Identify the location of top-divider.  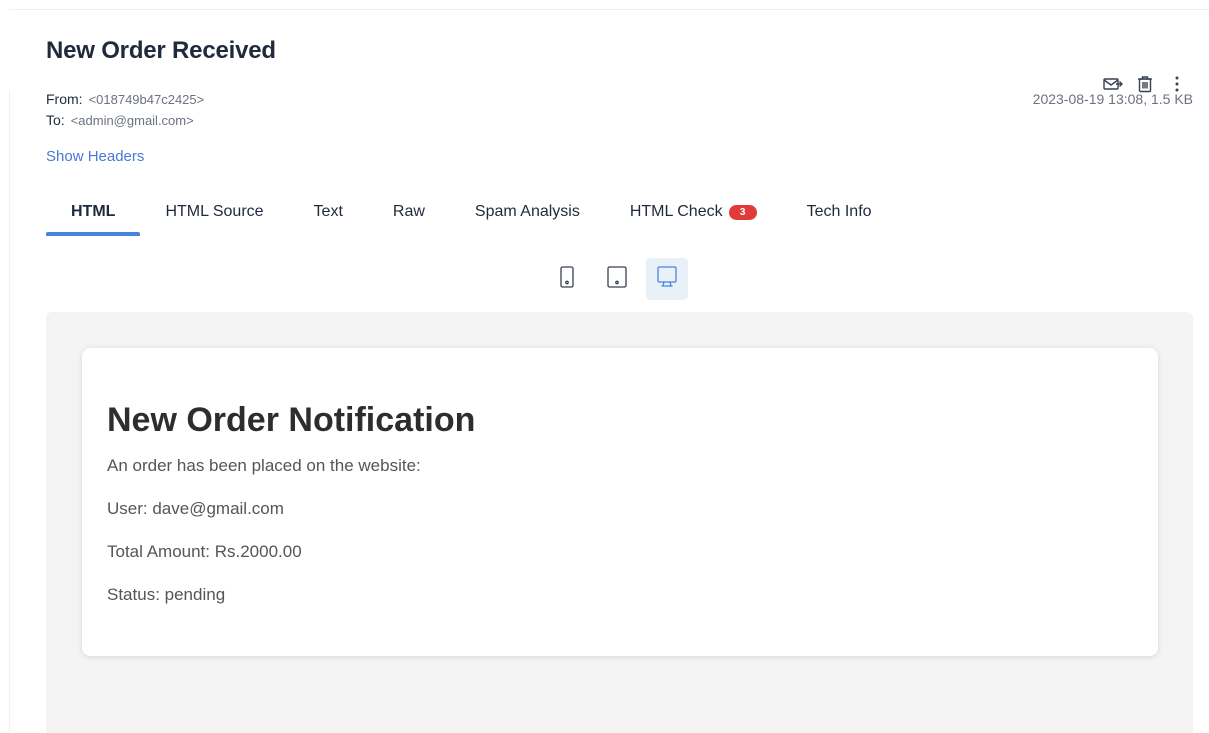
(609, 9).